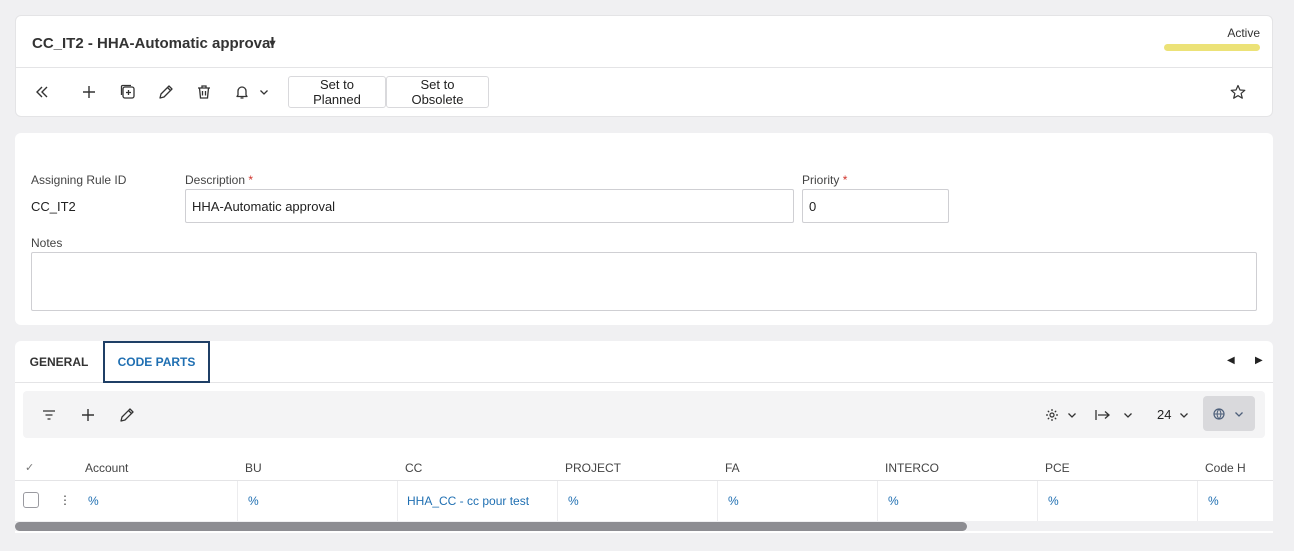  I want to click on select-all-checkmark: ✓, so click(29, 467).